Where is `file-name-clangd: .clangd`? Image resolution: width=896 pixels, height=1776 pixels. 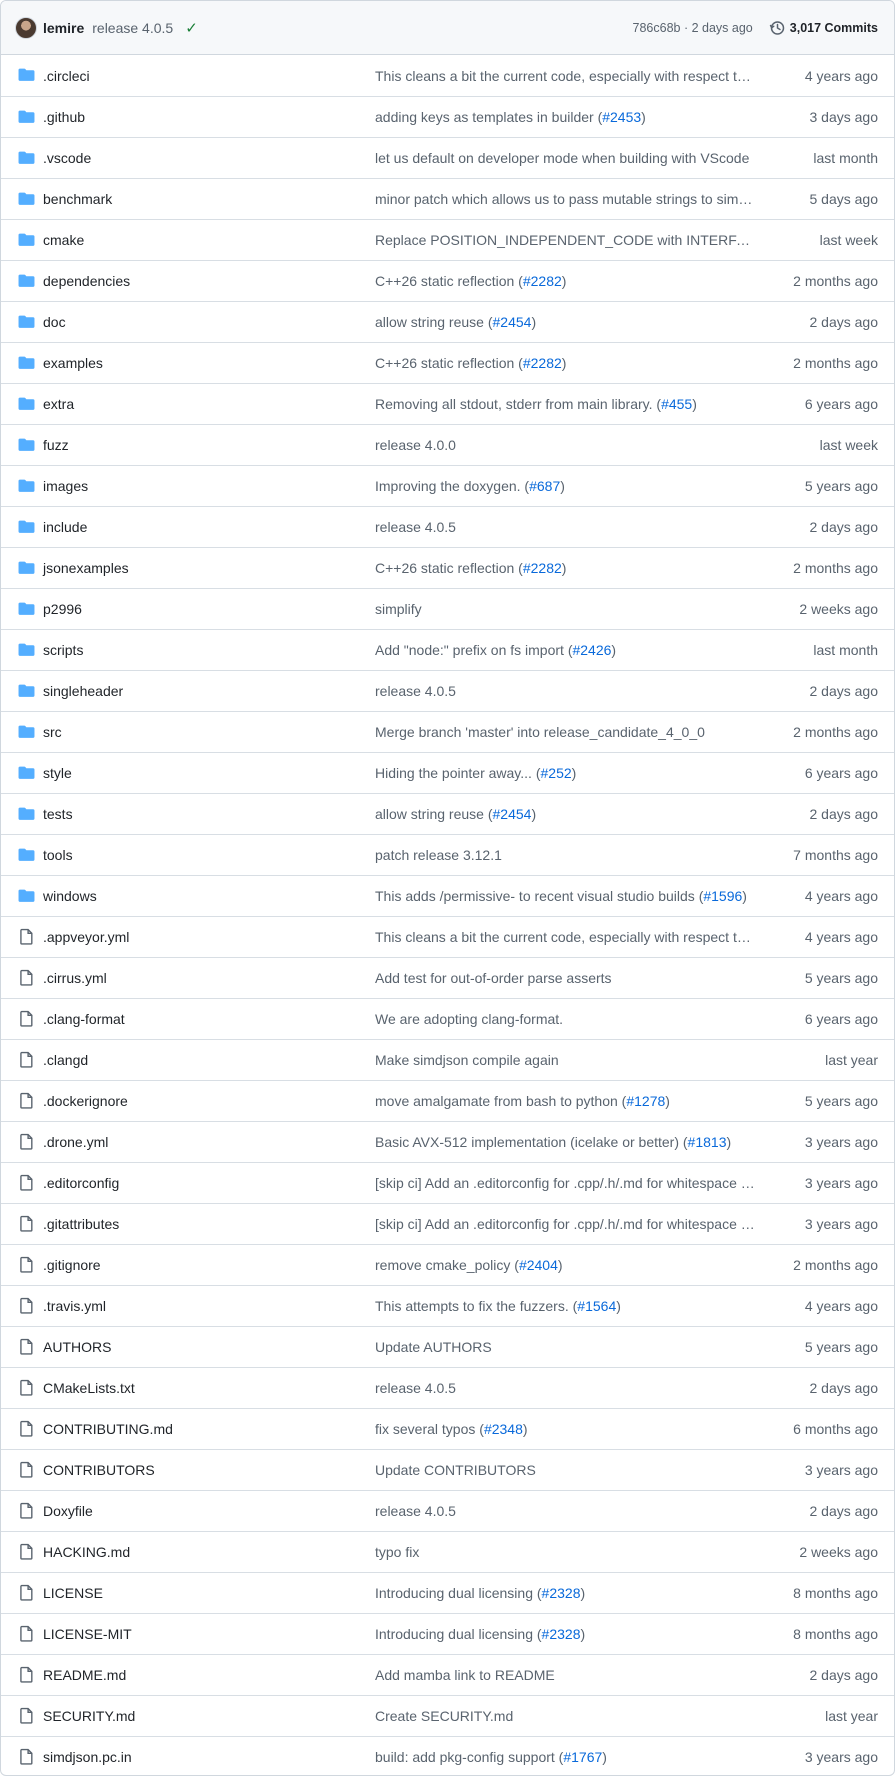
file-name-clangd: .clangd is located at coordinates (65, 1060).